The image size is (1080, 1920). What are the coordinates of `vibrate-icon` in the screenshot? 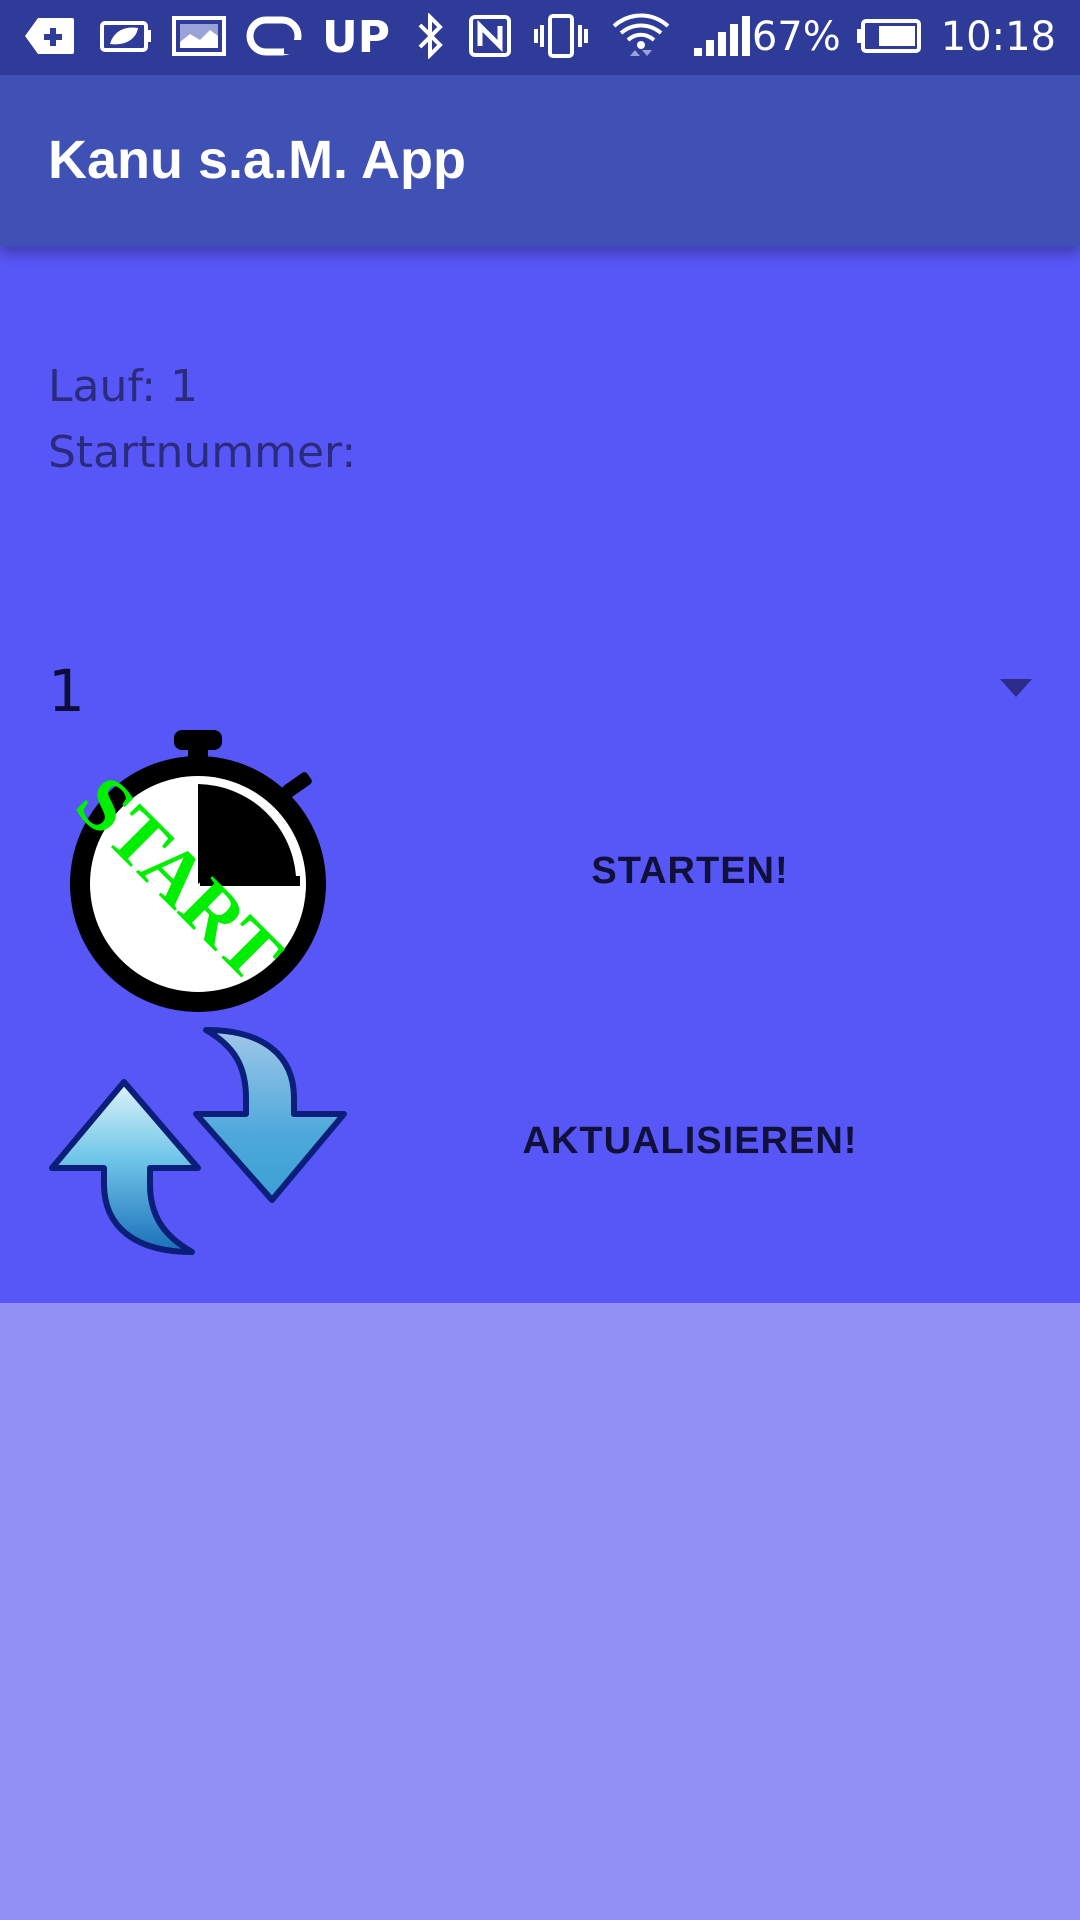 It's located at (561, 38).